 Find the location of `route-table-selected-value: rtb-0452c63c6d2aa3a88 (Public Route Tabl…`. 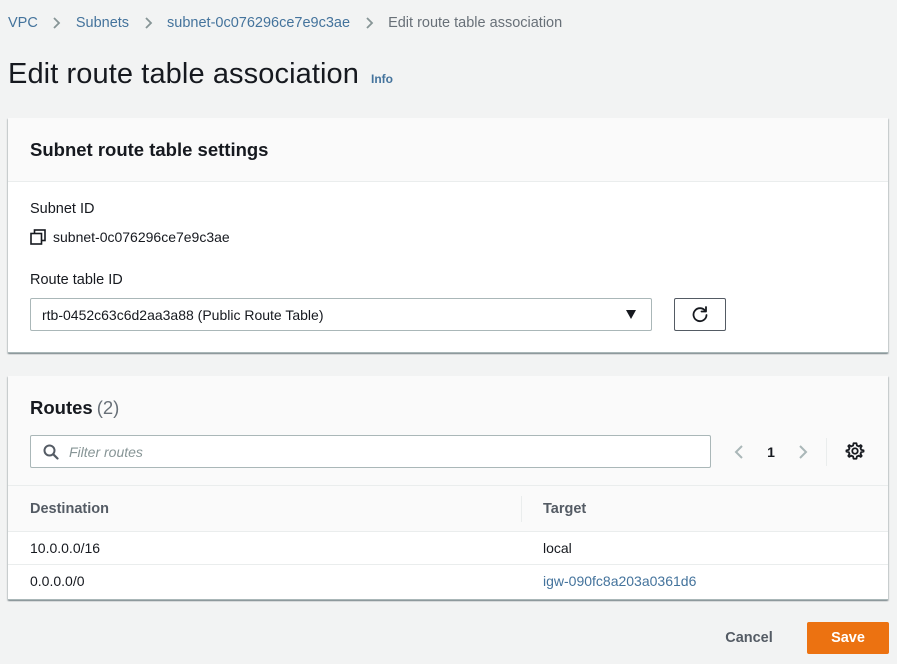

route-table-selected-value: rtb-0452c63c6d2aa3a88 (Public Route Tabl… is located at coordinates (183, 314).